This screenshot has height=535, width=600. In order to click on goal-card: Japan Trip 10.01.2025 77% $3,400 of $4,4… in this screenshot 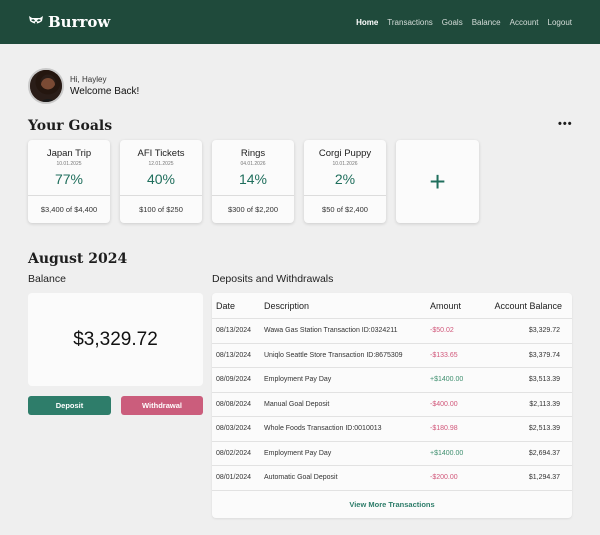, I will do `click(69, 181)`.